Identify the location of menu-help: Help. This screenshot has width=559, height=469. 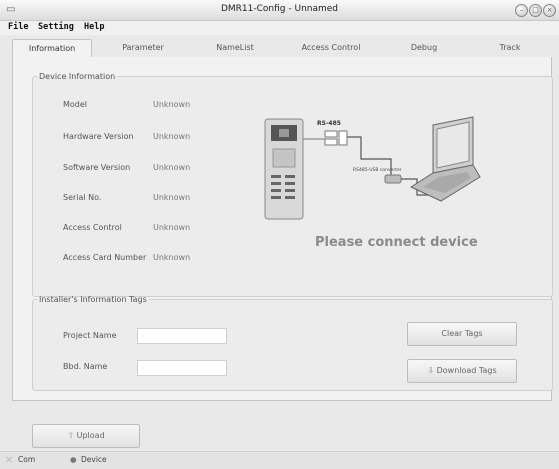
(94, 27).